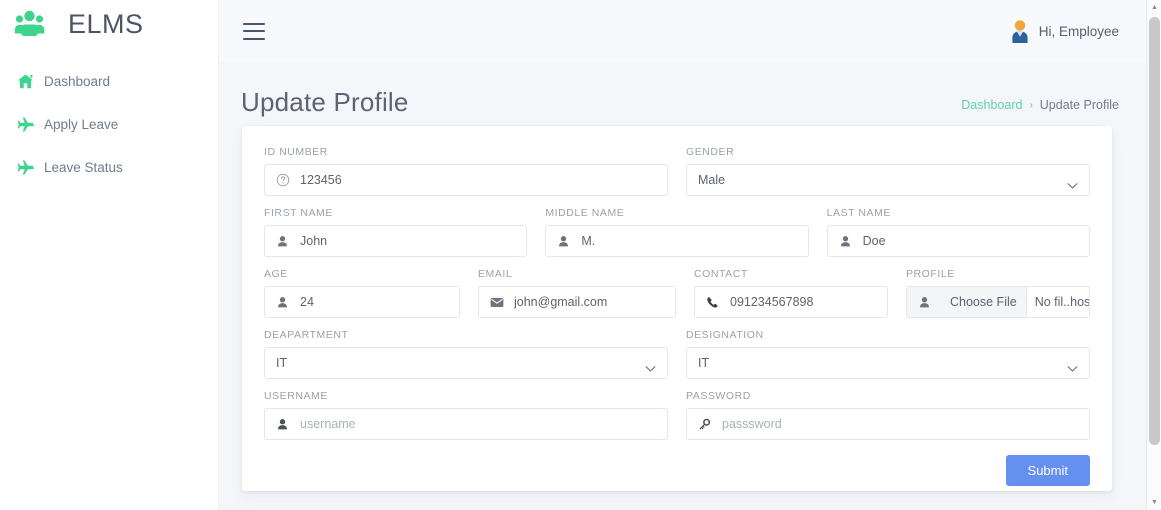  What do you see at coordinates (704, 424) in the screenshot?
I see `key-icon` at bounding box center [704, 424].